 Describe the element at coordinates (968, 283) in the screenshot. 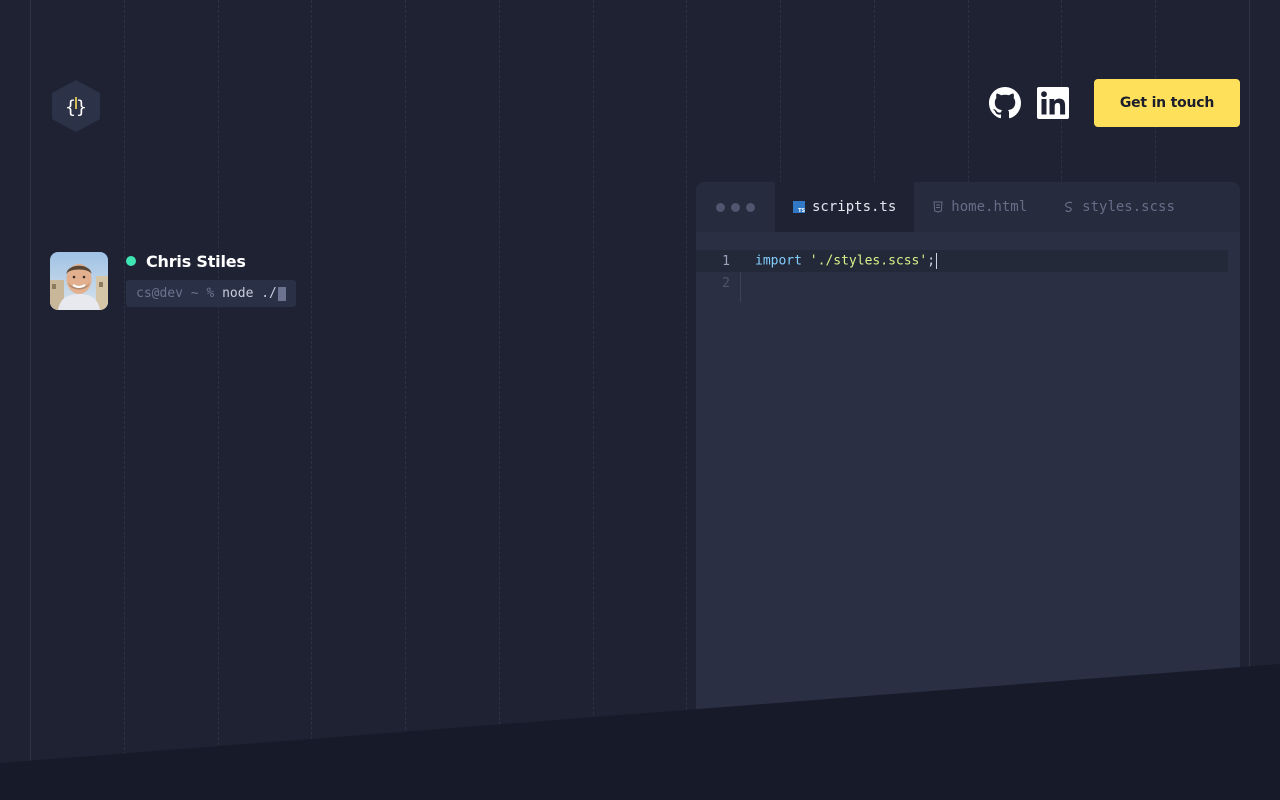

I see `code-line: 2` at that location.